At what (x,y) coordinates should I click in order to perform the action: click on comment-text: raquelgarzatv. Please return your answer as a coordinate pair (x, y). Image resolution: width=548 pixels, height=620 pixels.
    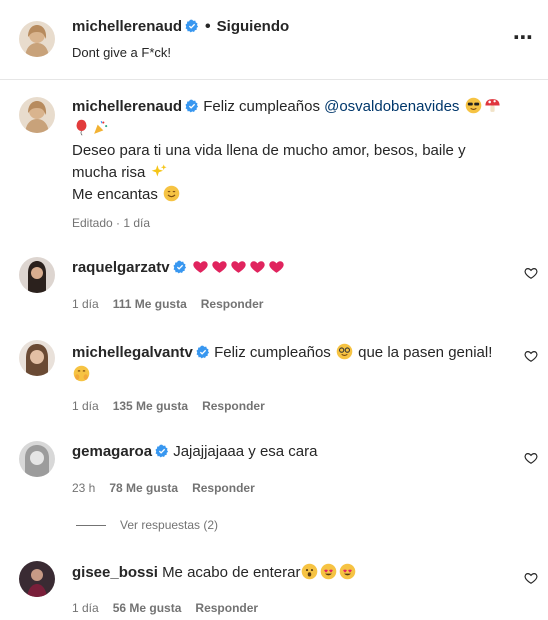
    Looking at the image, I should click on (282, 268).